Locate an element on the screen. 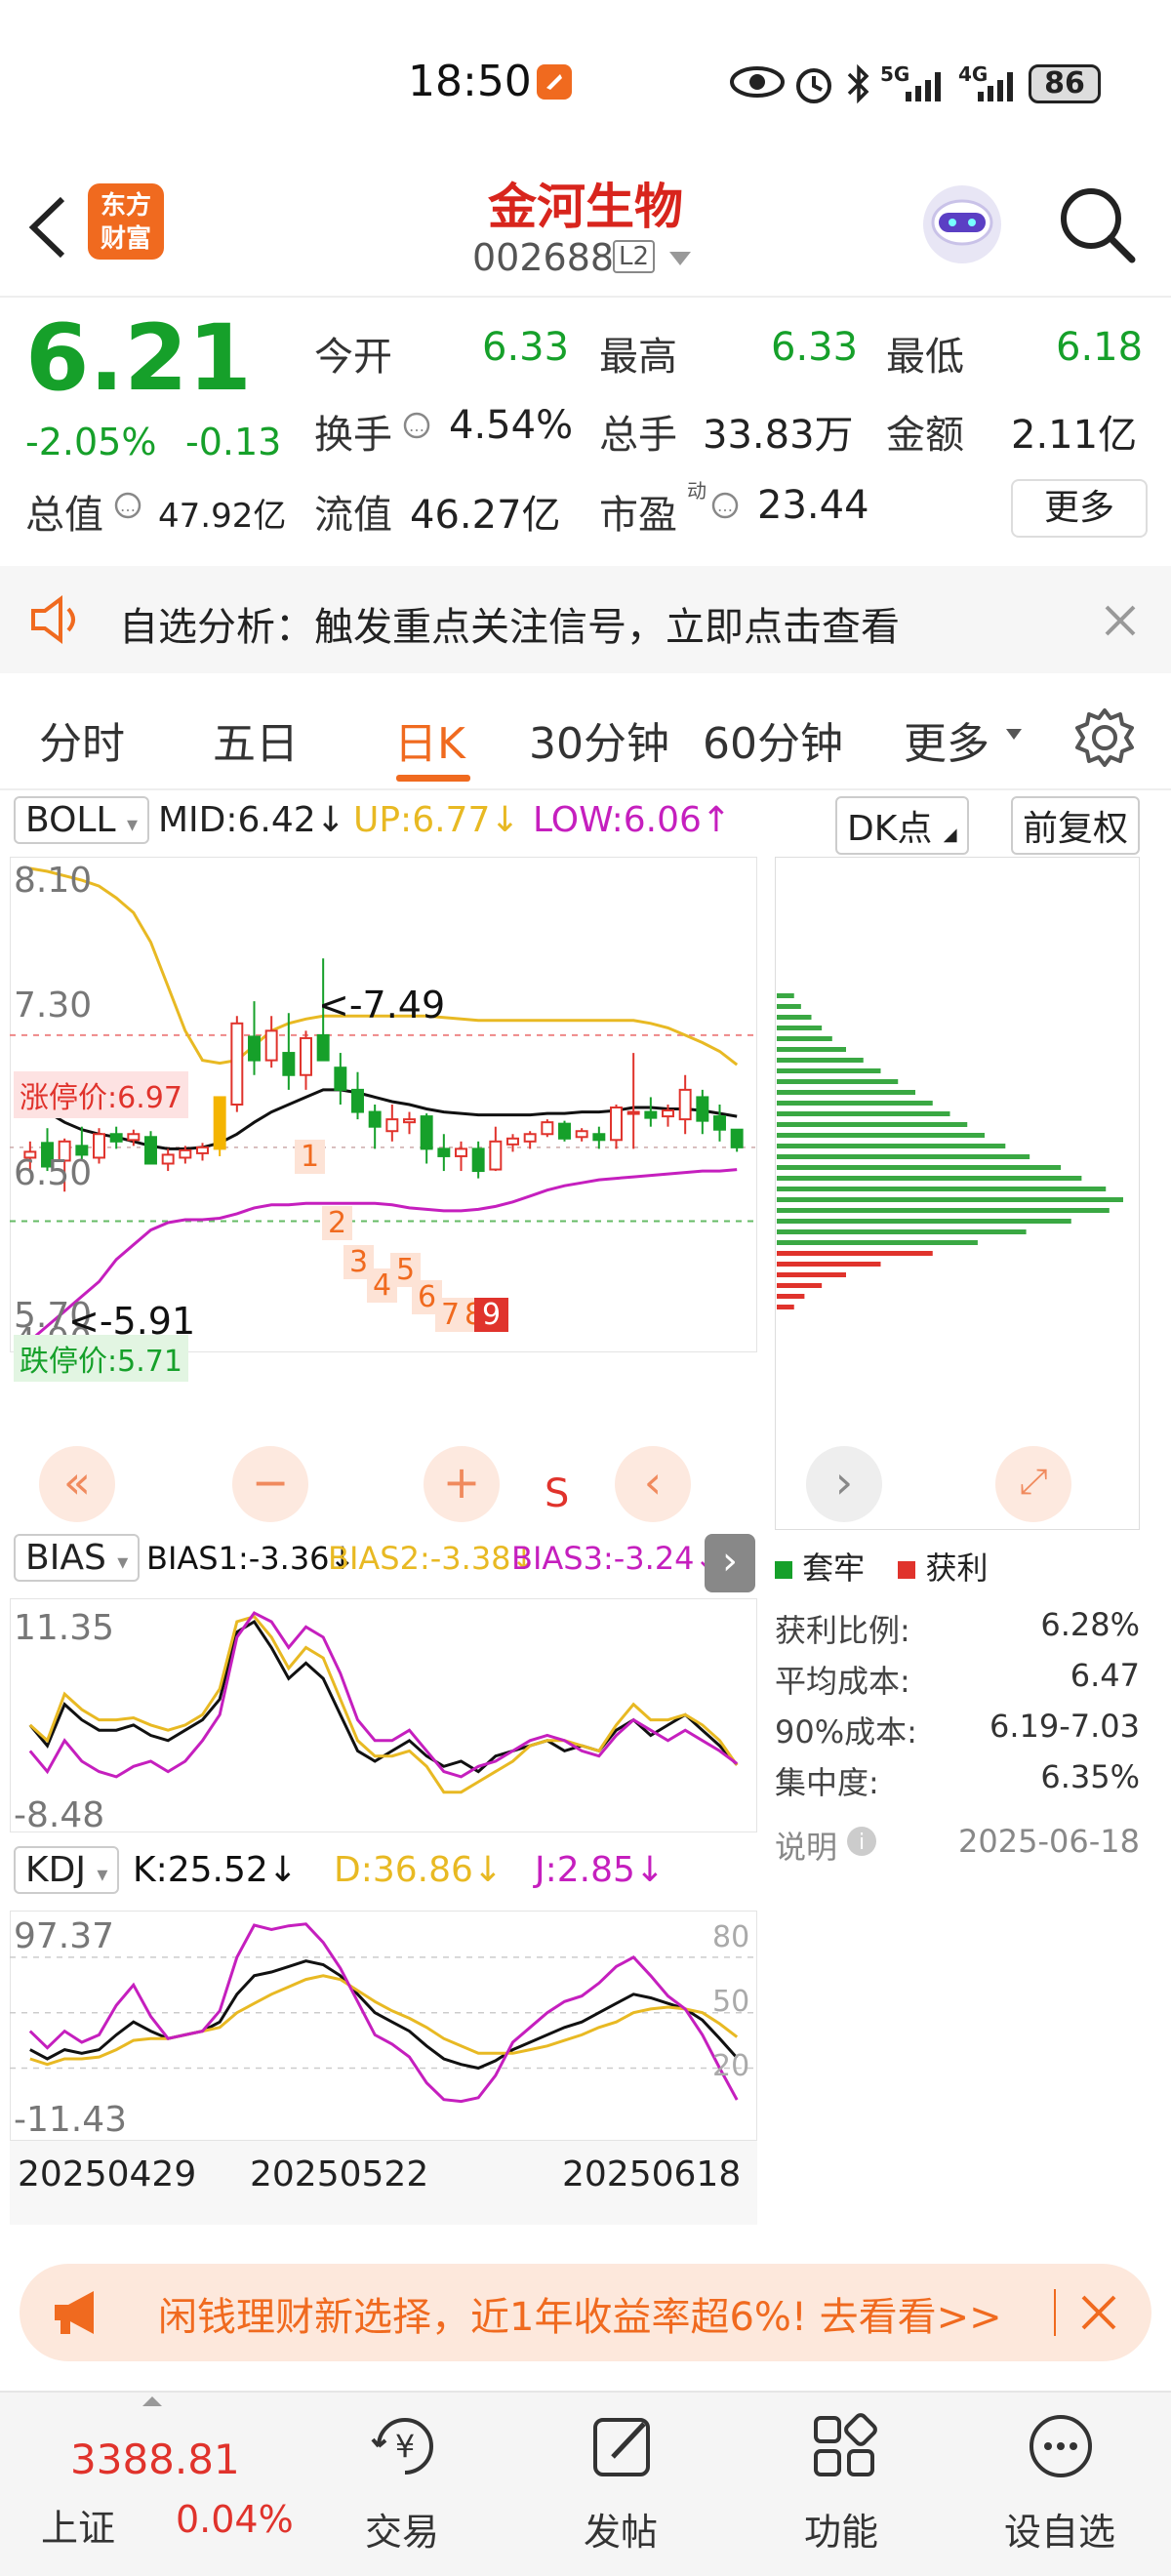 This screenshot has height=2576, width=1171. nav-post: 发帖 is located at coordinates (620, 2484).